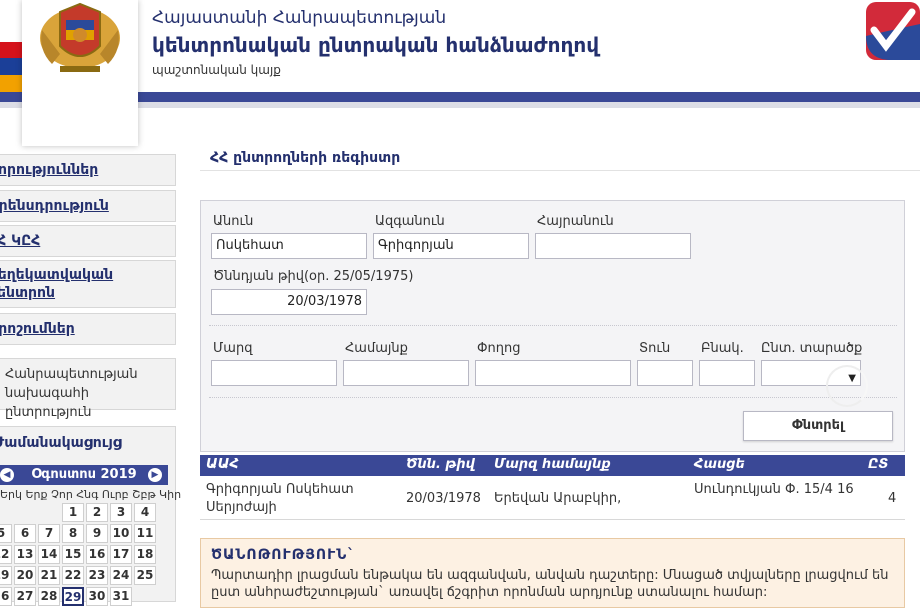 The width and height of the screenshot is (920, 608). What do you see at coordinates (560, 170) in the screenshot?
I see `title-divider` at bounding box center [560, 170].